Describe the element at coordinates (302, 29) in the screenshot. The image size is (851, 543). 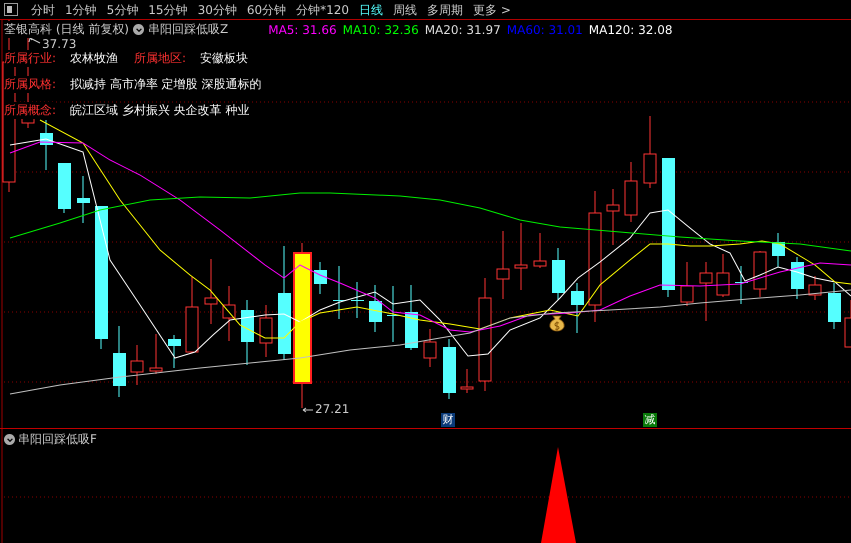
I see `moving-average-reading: MA5: 31.66` at that location.